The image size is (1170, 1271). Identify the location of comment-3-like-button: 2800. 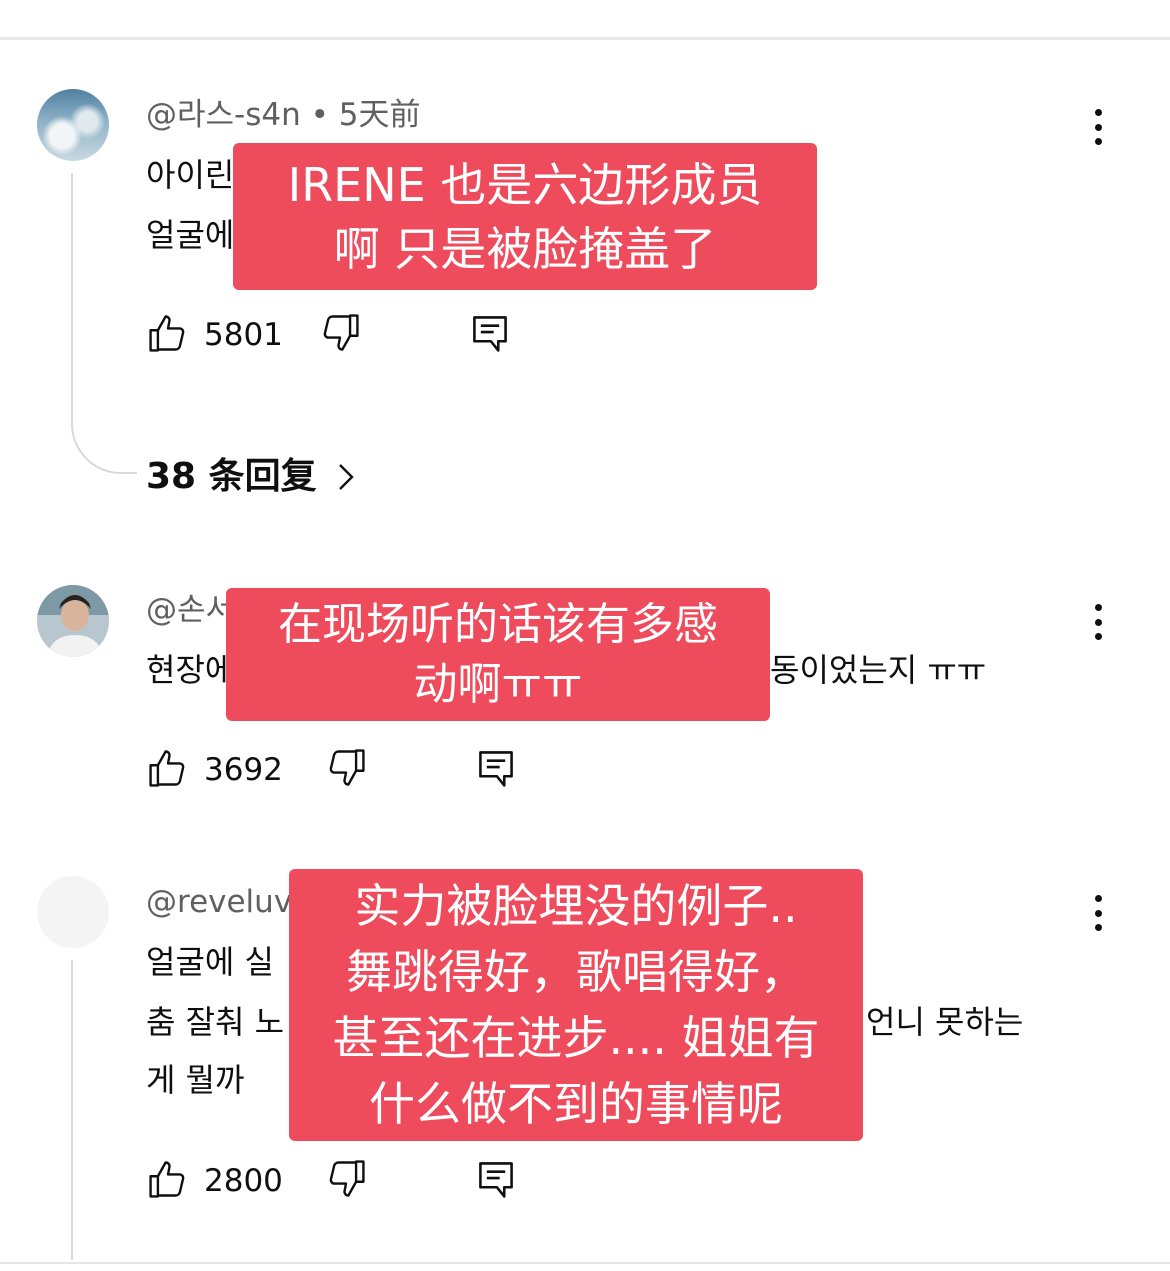
(214, 1181).